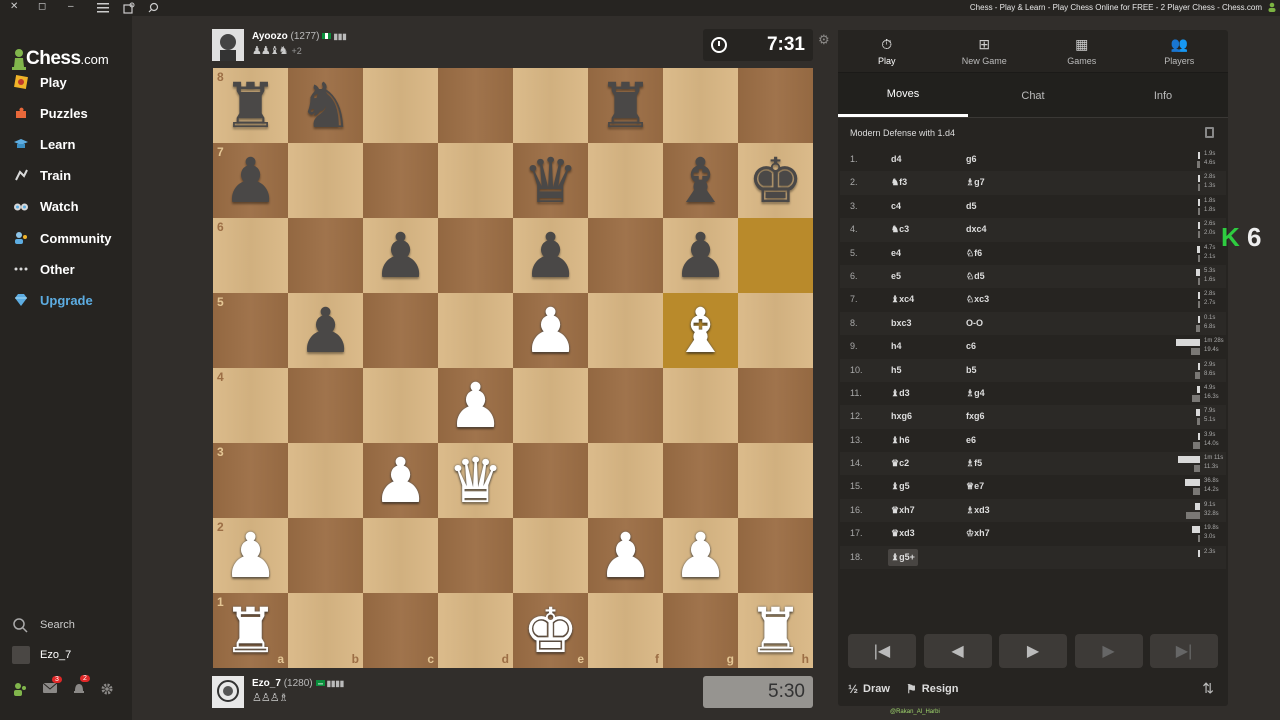  What do you see at coordinates (66, 113) in the screenshot?
I see `sidebar-item-puzzles: Puzzles` at bounding box center [66, 113].